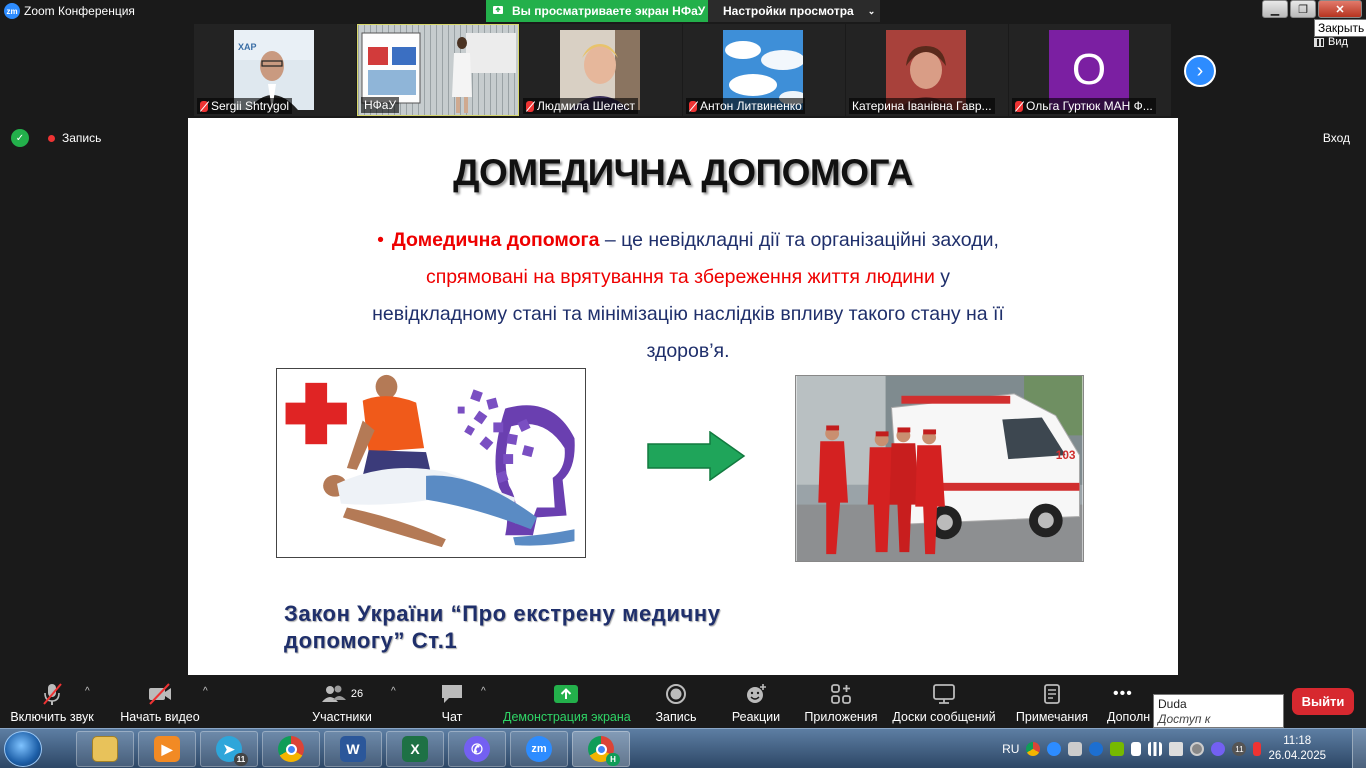 This screenshot has width=1366, height=768. I want to click on window-controls: ▁ ❐ ✕, so click(1312, 9).